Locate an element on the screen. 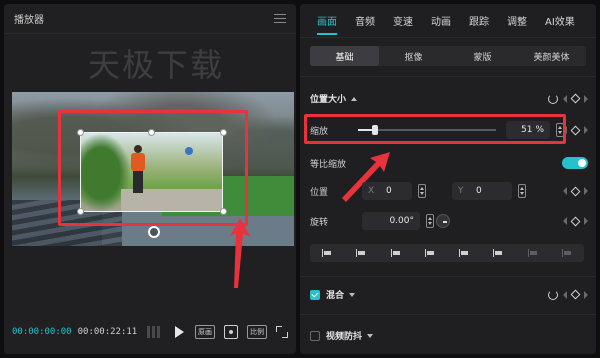 The height and width of the screenshot is (358, 600). timecode-total: 00:00:22:11 is located at coordinates (107, 332).